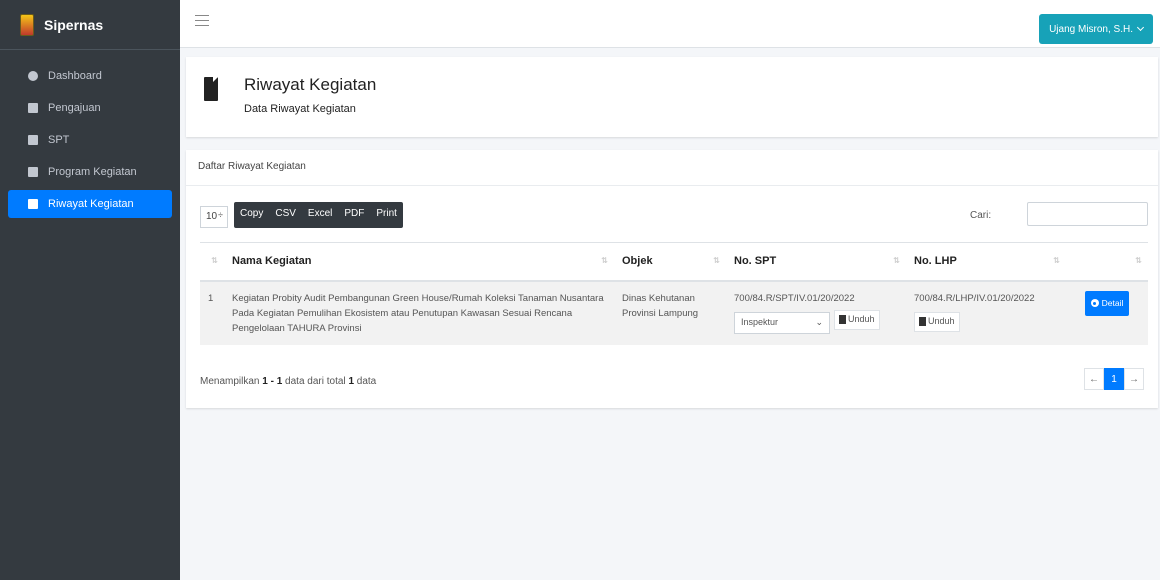 This screenshot has height=580, width=1160. What do you see at coordinates (974, 298) in the screenshot?
I see `no-lhp-value: 700/84.R/LHP/IV.01/20/2022` at bounding box center [974, 298].